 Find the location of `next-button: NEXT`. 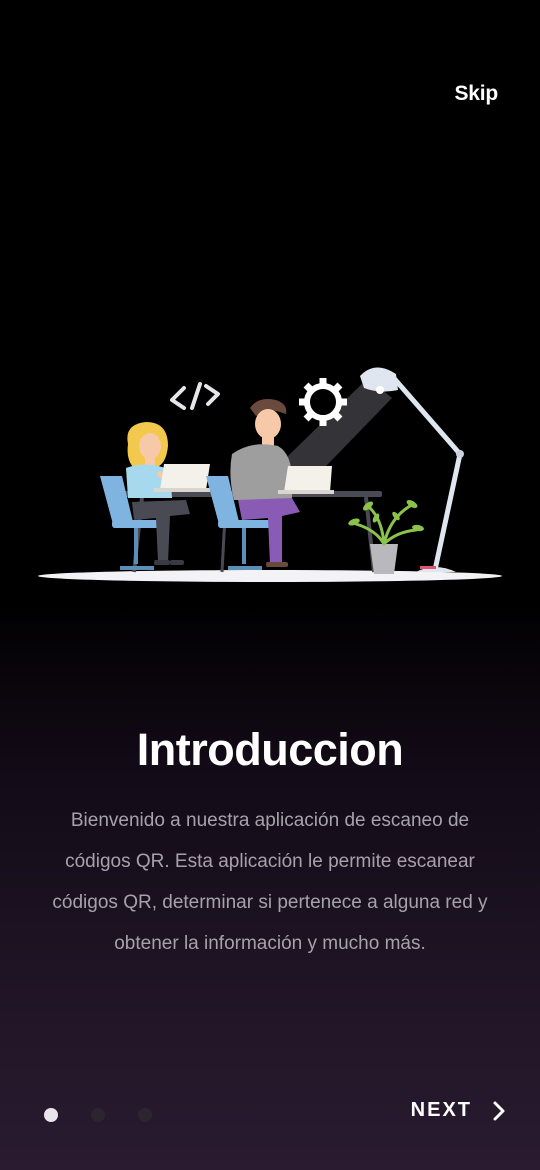

next-button: NEXT is located at coordinates (458, 1110).